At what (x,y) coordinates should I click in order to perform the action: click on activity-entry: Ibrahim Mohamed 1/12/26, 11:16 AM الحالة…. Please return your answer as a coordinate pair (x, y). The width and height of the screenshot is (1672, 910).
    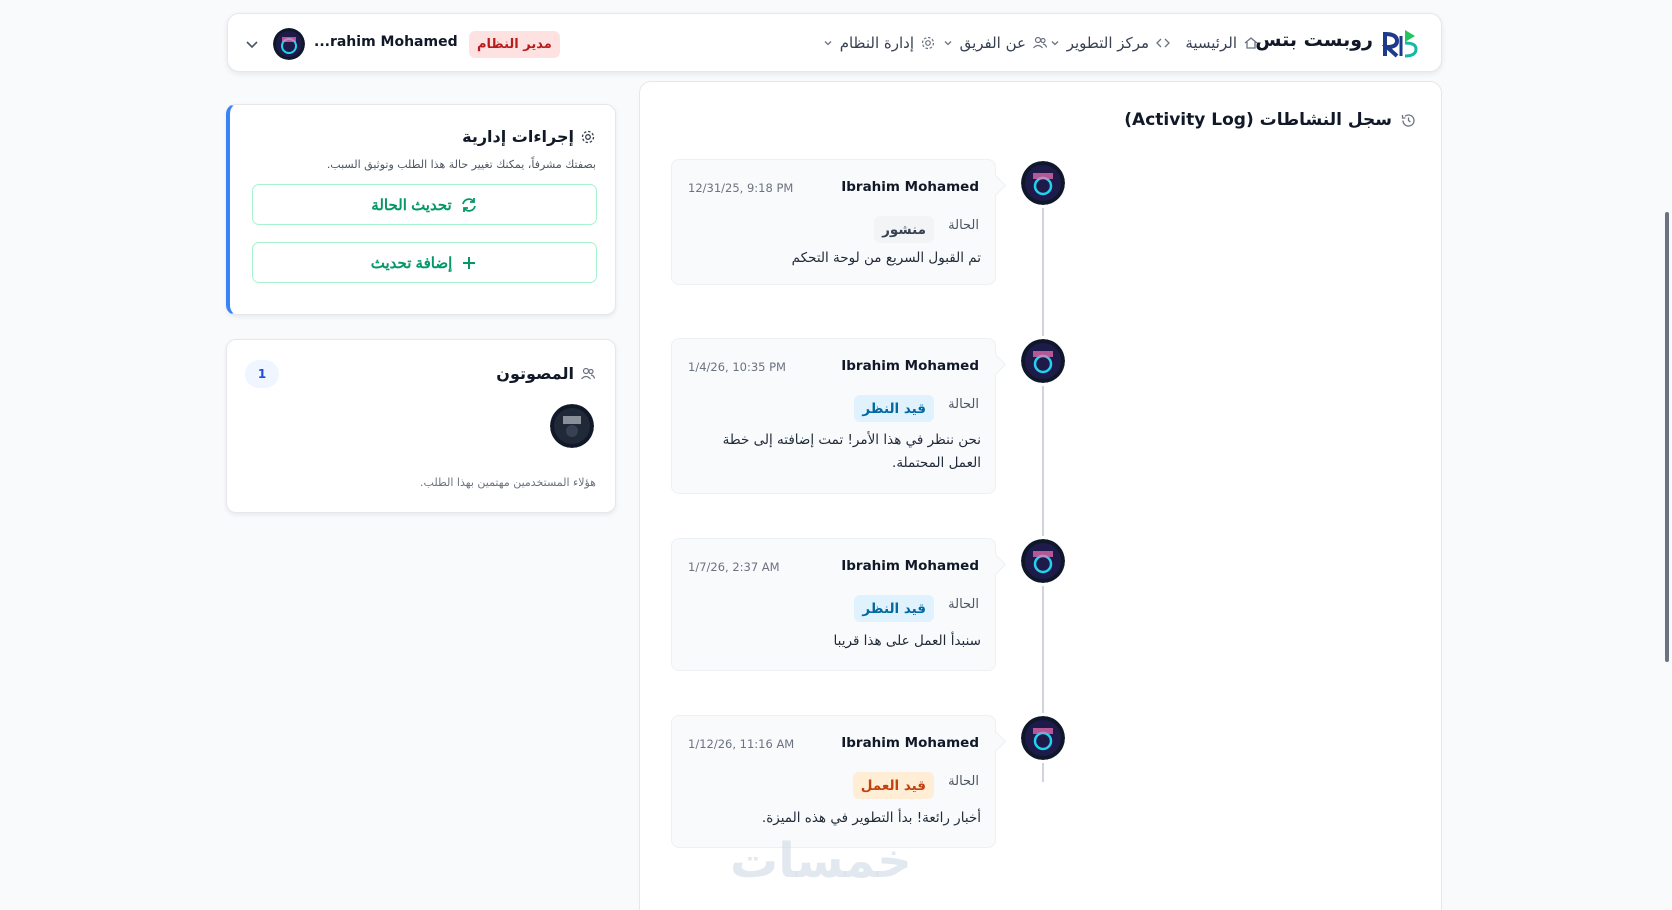
    Looking at the image, I should click on (833, 781).